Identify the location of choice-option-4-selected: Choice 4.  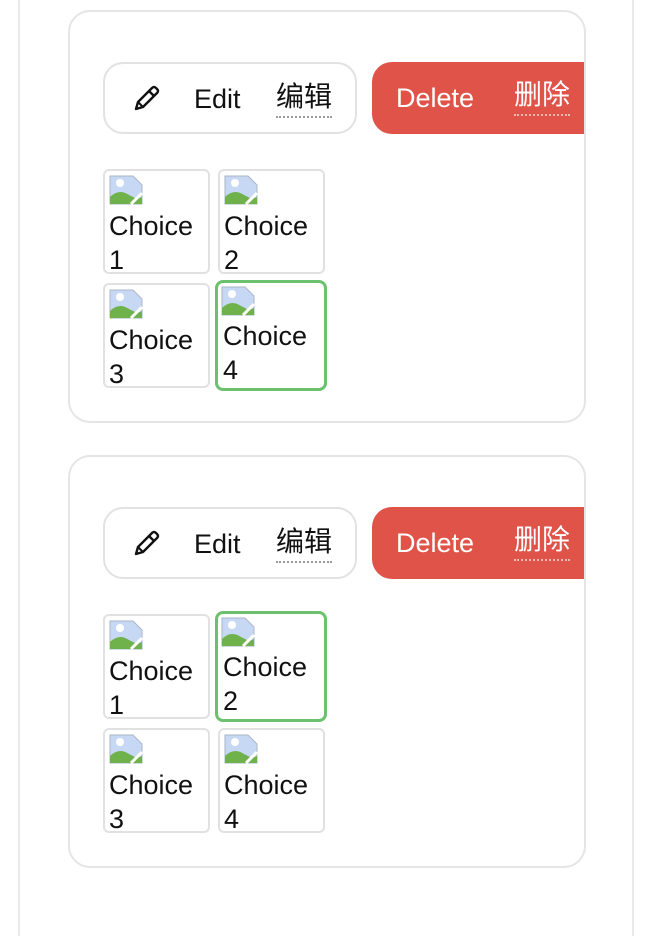
(271, 335).